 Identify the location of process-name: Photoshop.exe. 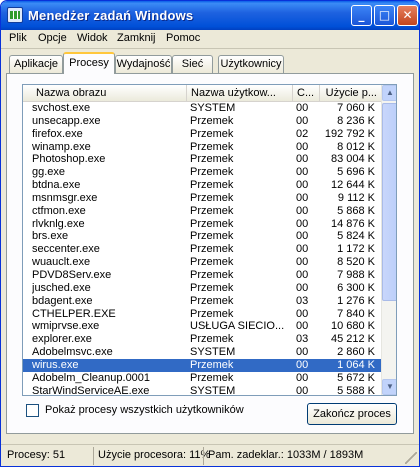
(69, 159).